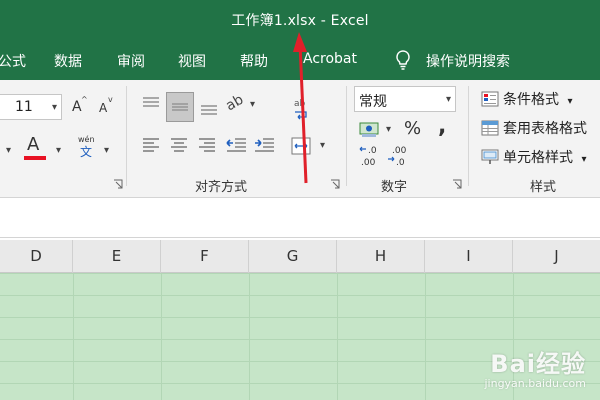 This screenshot has height=400, width=600. What do you see at coordinates (490, 156) in the screenshot?
I see `cell-styles-icon` at bounding box center [490, 156].